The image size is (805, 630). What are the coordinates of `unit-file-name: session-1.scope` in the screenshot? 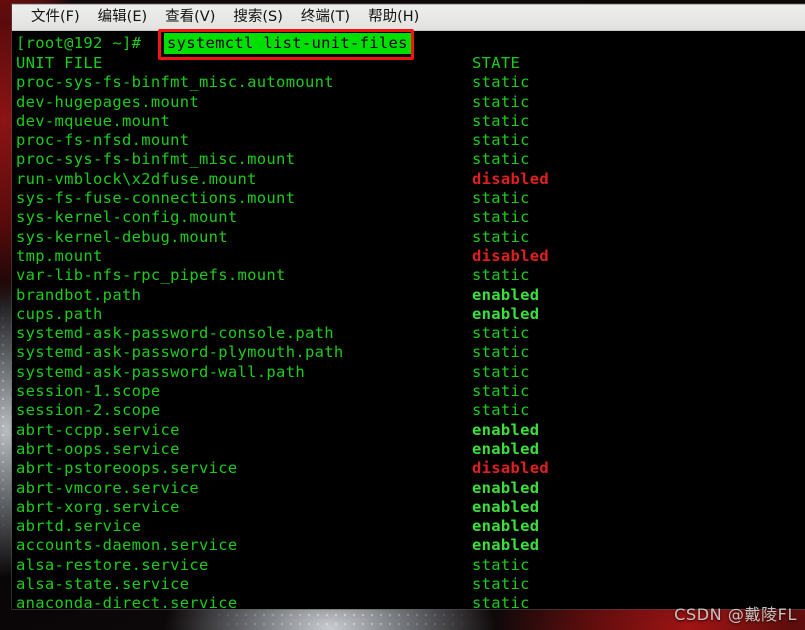 It's located at (88, 391).